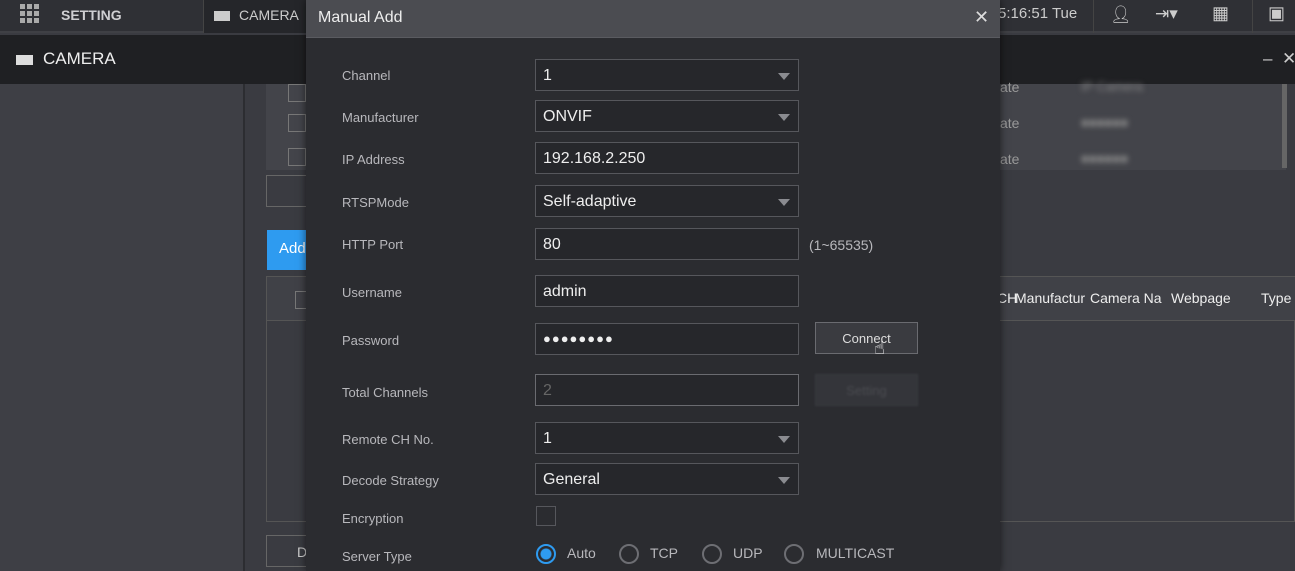 Image resolution: width=1295 pixels, height=571 pixels. Describe the element at coordinates (866, 338) in the screenshot. I see `connect-button: Connect` at that location.